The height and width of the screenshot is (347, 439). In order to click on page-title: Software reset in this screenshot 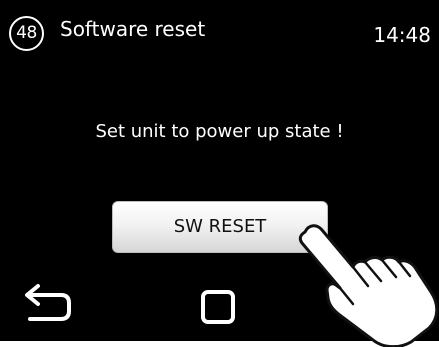, I will do `click(133, 29)`.